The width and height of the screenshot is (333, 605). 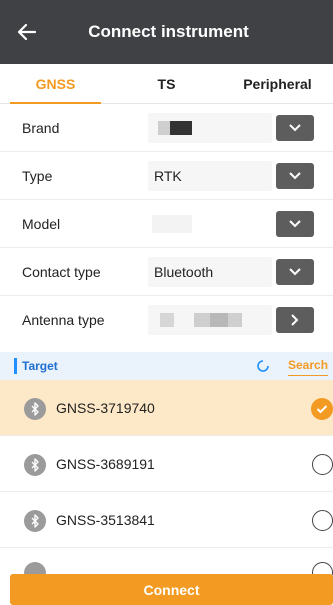 I want to click on target-marker, so click(x=15, y=366).